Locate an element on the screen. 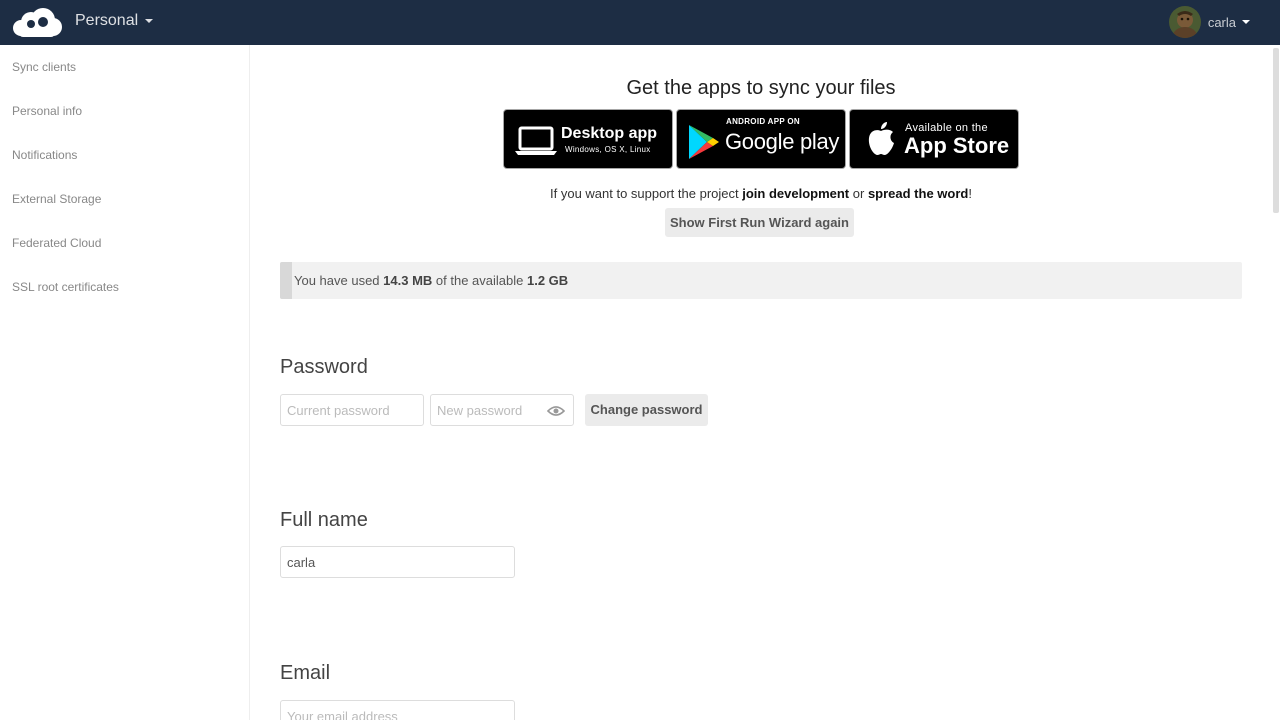 The image size is (1280, 720). sidebar-item-sync-clients: Sync clients is located at coordinates (124, 67).